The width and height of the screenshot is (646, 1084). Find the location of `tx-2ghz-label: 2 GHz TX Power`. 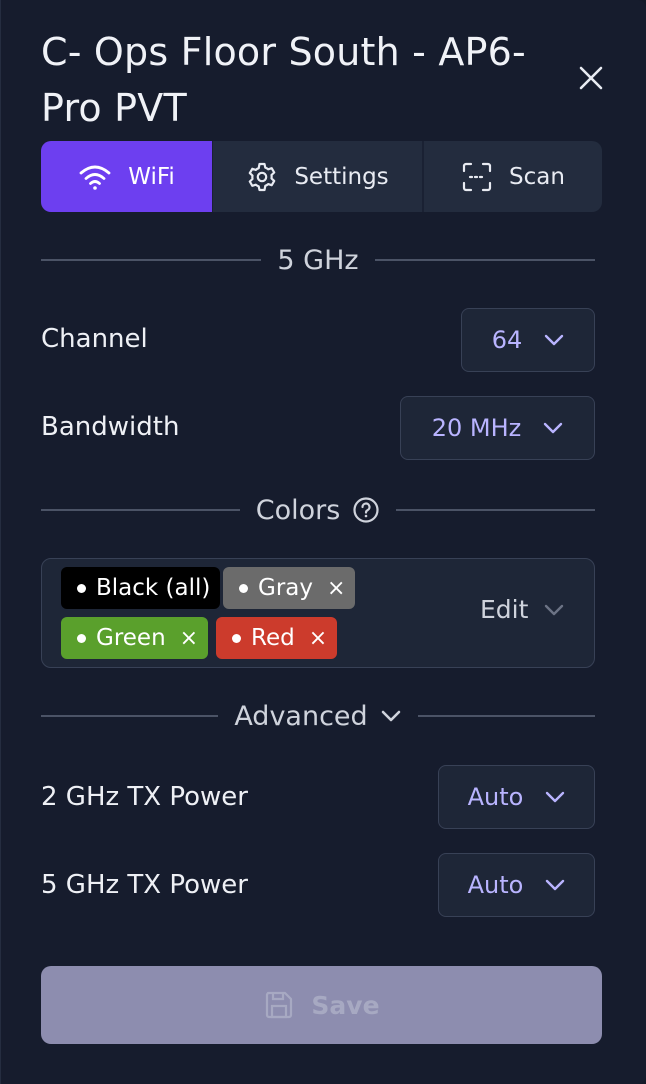

tx-2ghz-label: 2 GHz TX Power is located at coordinates (144, 797).